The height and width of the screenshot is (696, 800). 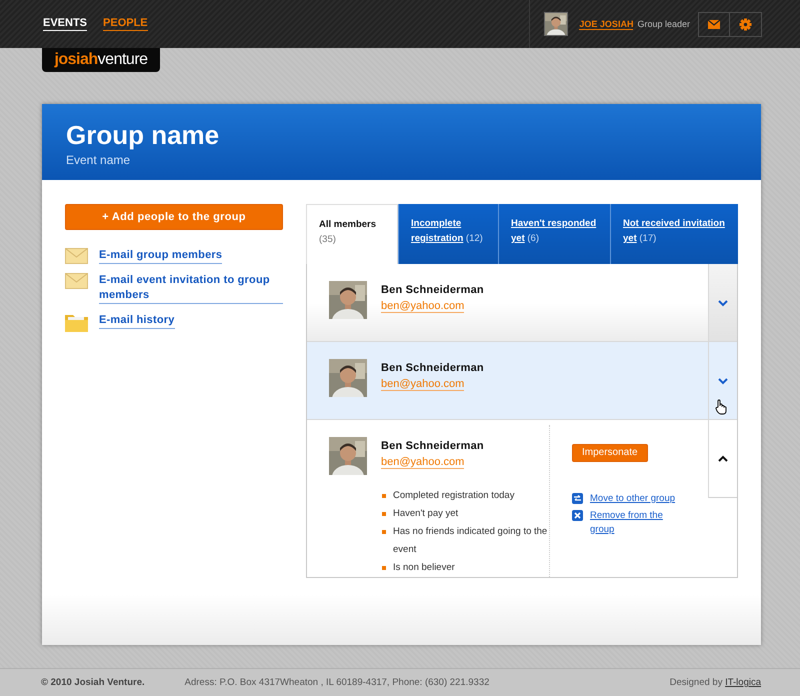 I want to click on nav-tab: PEOPLE, so click(x=125, y=24).